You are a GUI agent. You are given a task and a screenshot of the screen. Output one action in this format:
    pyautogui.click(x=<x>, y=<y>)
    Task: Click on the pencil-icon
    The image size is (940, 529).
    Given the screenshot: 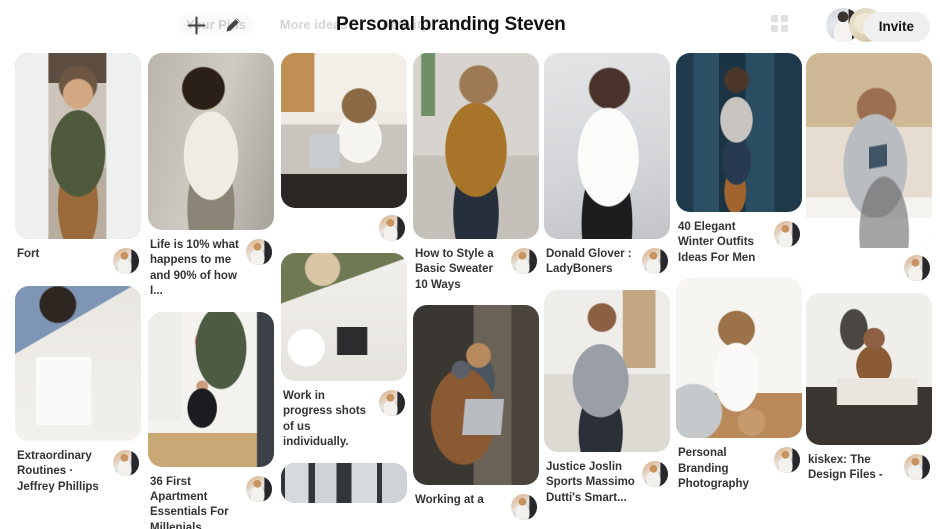 What is the action you would take?
    pyautogui.click(x=232, y=25)
    